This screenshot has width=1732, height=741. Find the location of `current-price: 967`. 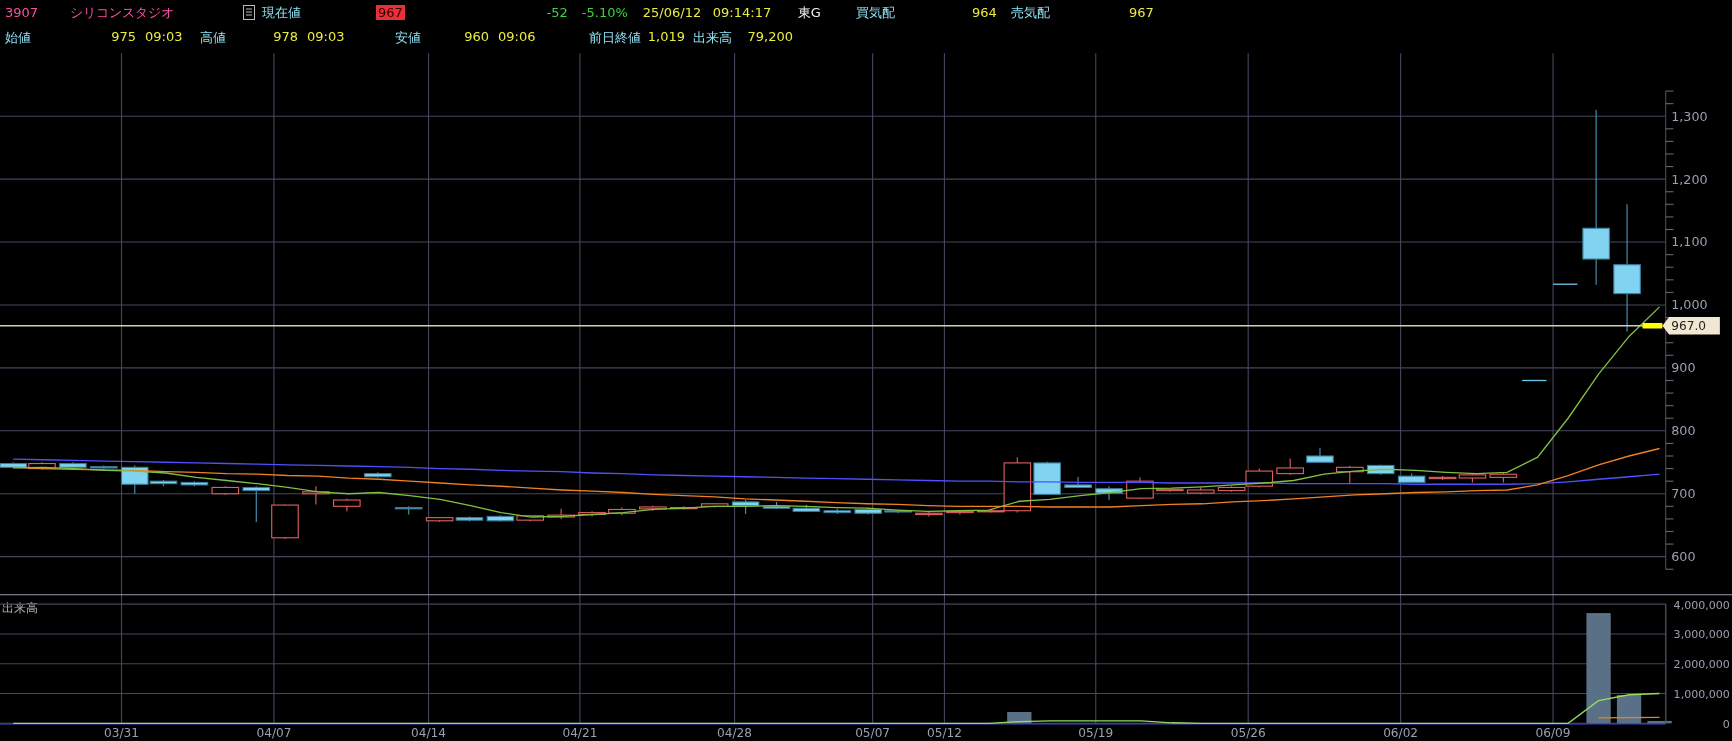

current-price: 967 is located at coordinates (390, 12).